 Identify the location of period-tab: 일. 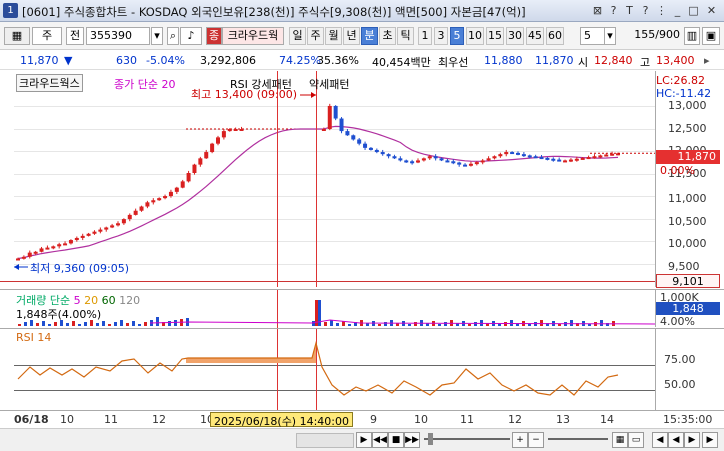
(297, 36).